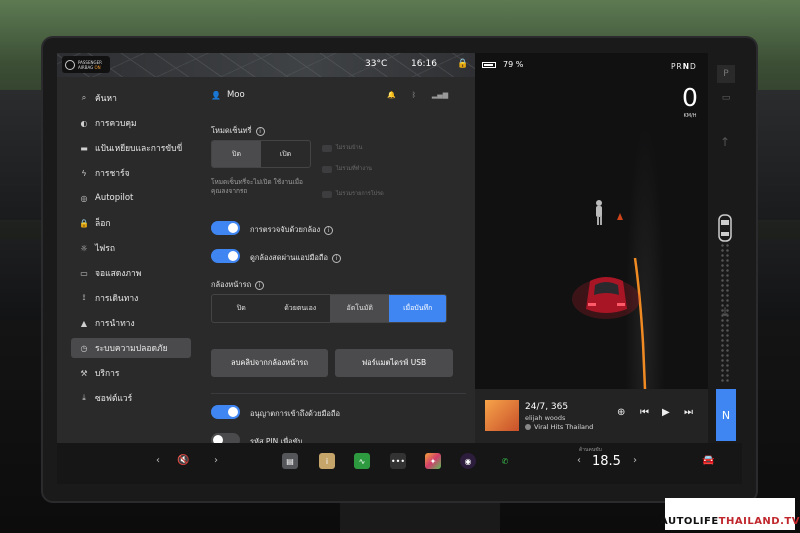  What do you see at coordinates (292, 230) in the screenshot?
I see `camera-detection-label: การตรวจจับด้วยกล้อง i` at bounding box center [292, 230].